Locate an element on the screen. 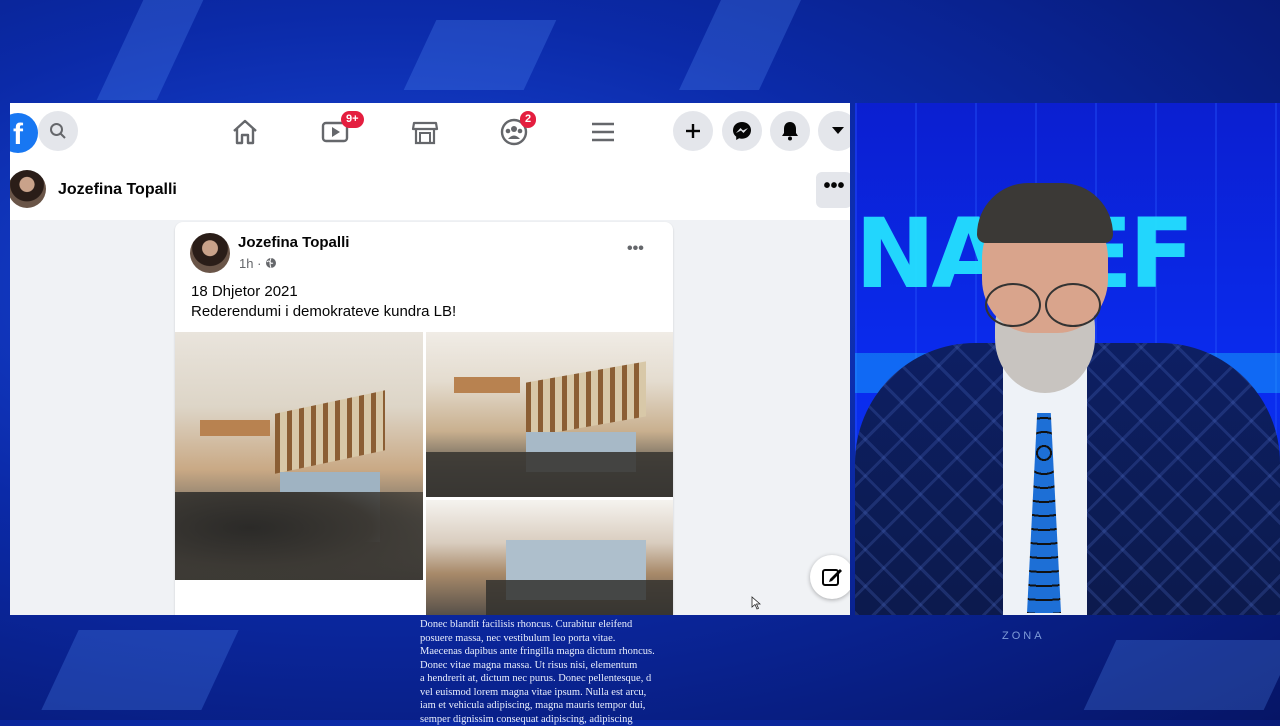  messenger-icon is located at coordinates (742, 131).